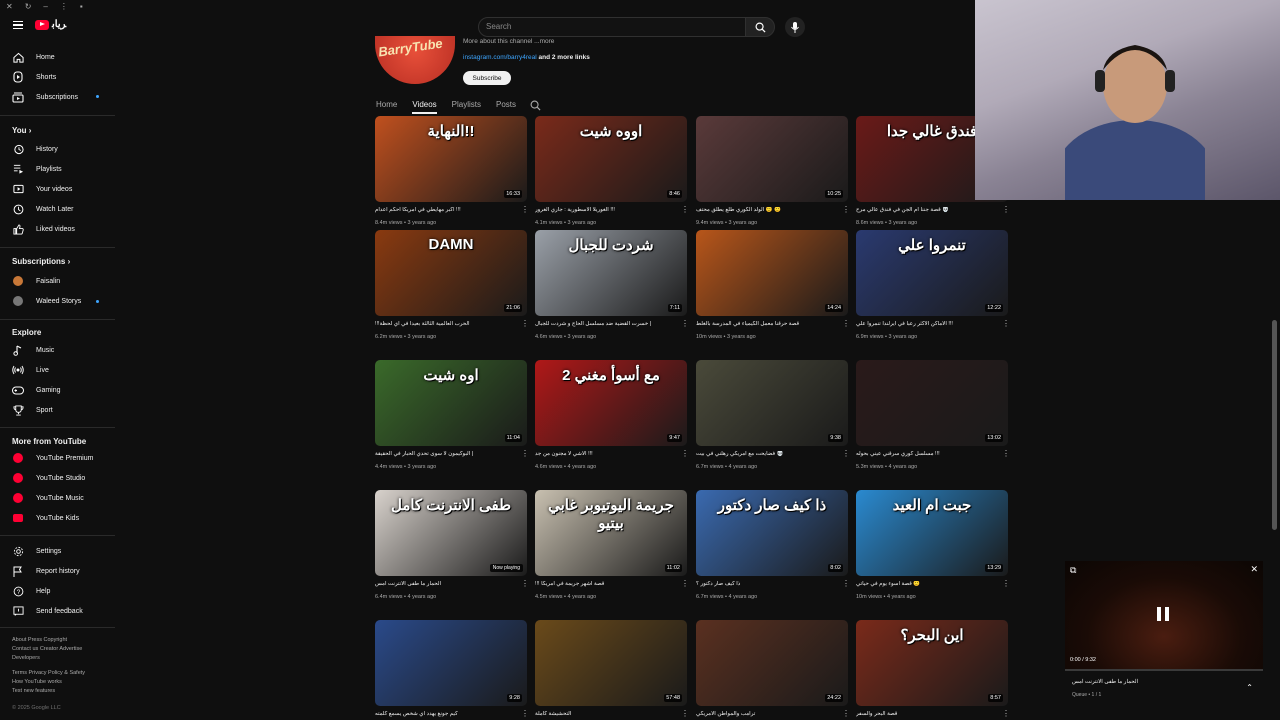  I want to click on video-thumbnail: 24:22, so click(772, 663).